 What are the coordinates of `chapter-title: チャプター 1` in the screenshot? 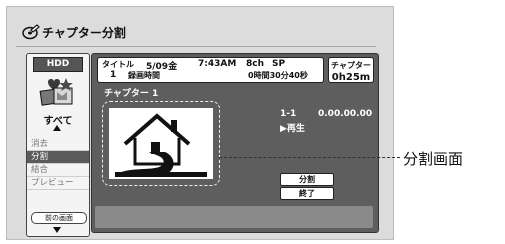 It's located at (131, 94).